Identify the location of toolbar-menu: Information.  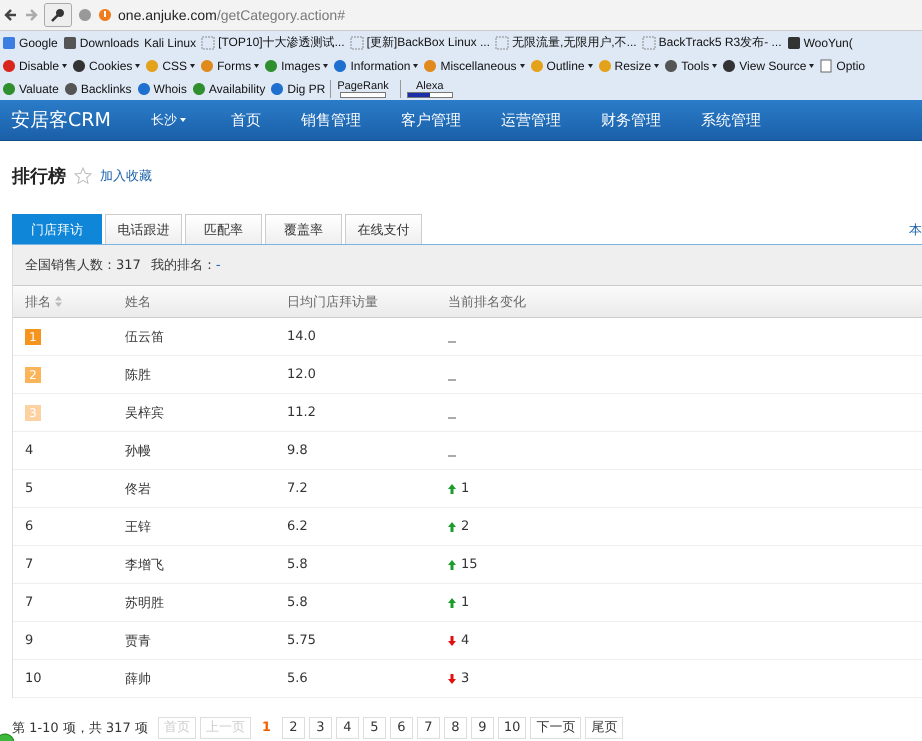
(375, 65).